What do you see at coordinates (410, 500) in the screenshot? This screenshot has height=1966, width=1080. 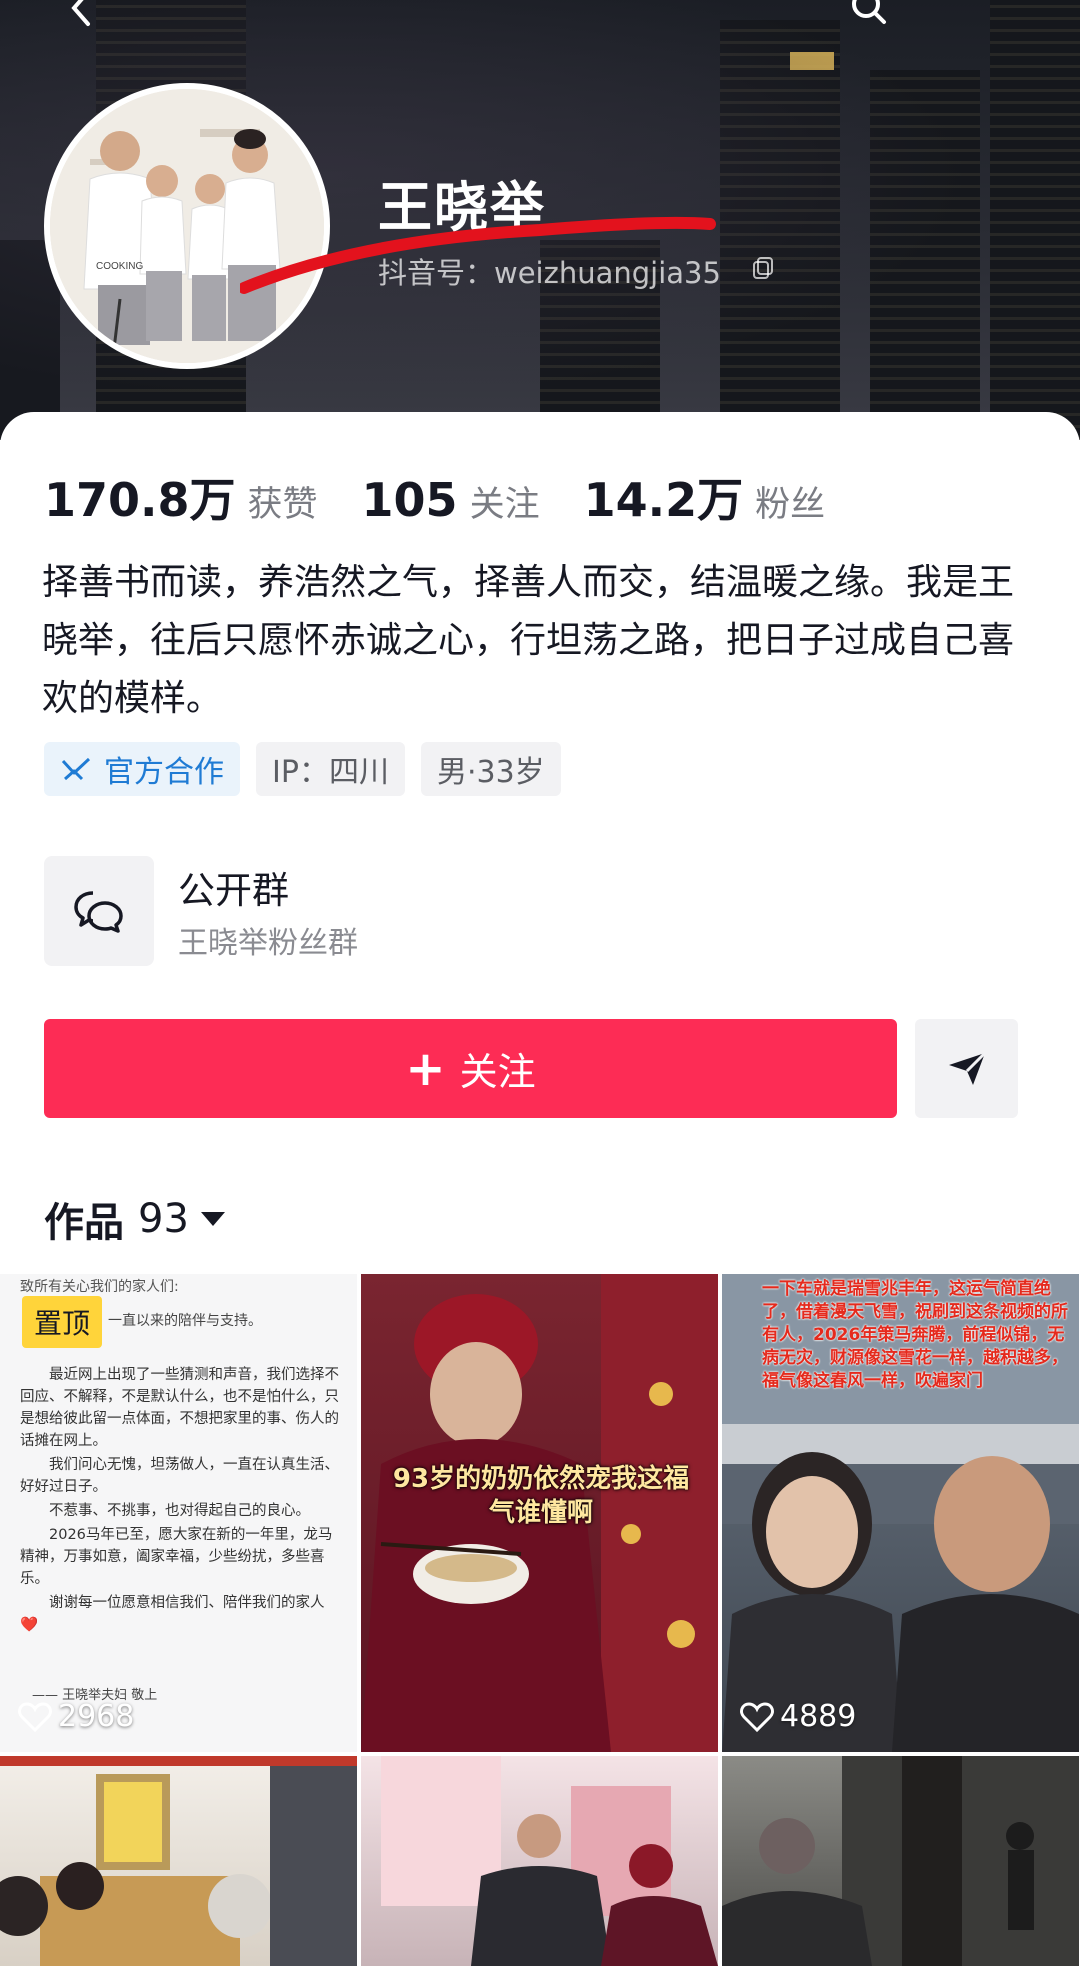 I see `following-count: 105` at bounding box center [410, 500].